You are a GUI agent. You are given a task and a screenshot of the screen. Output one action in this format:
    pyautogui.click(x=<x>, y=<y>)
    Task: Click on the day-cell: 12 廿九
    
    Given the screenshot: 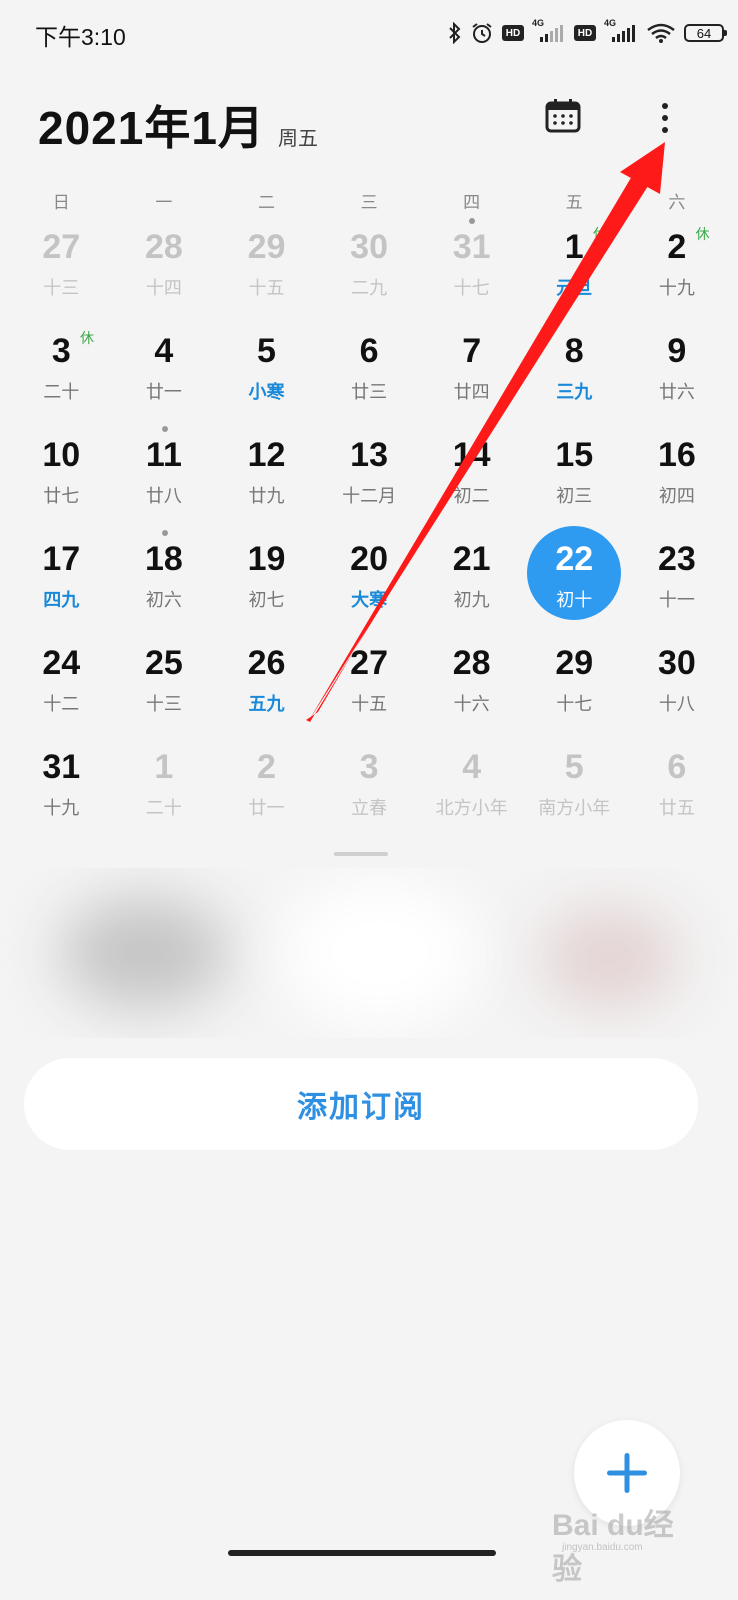 What is the action you would take?
    pyautogui.click(x=266, y=480)
    